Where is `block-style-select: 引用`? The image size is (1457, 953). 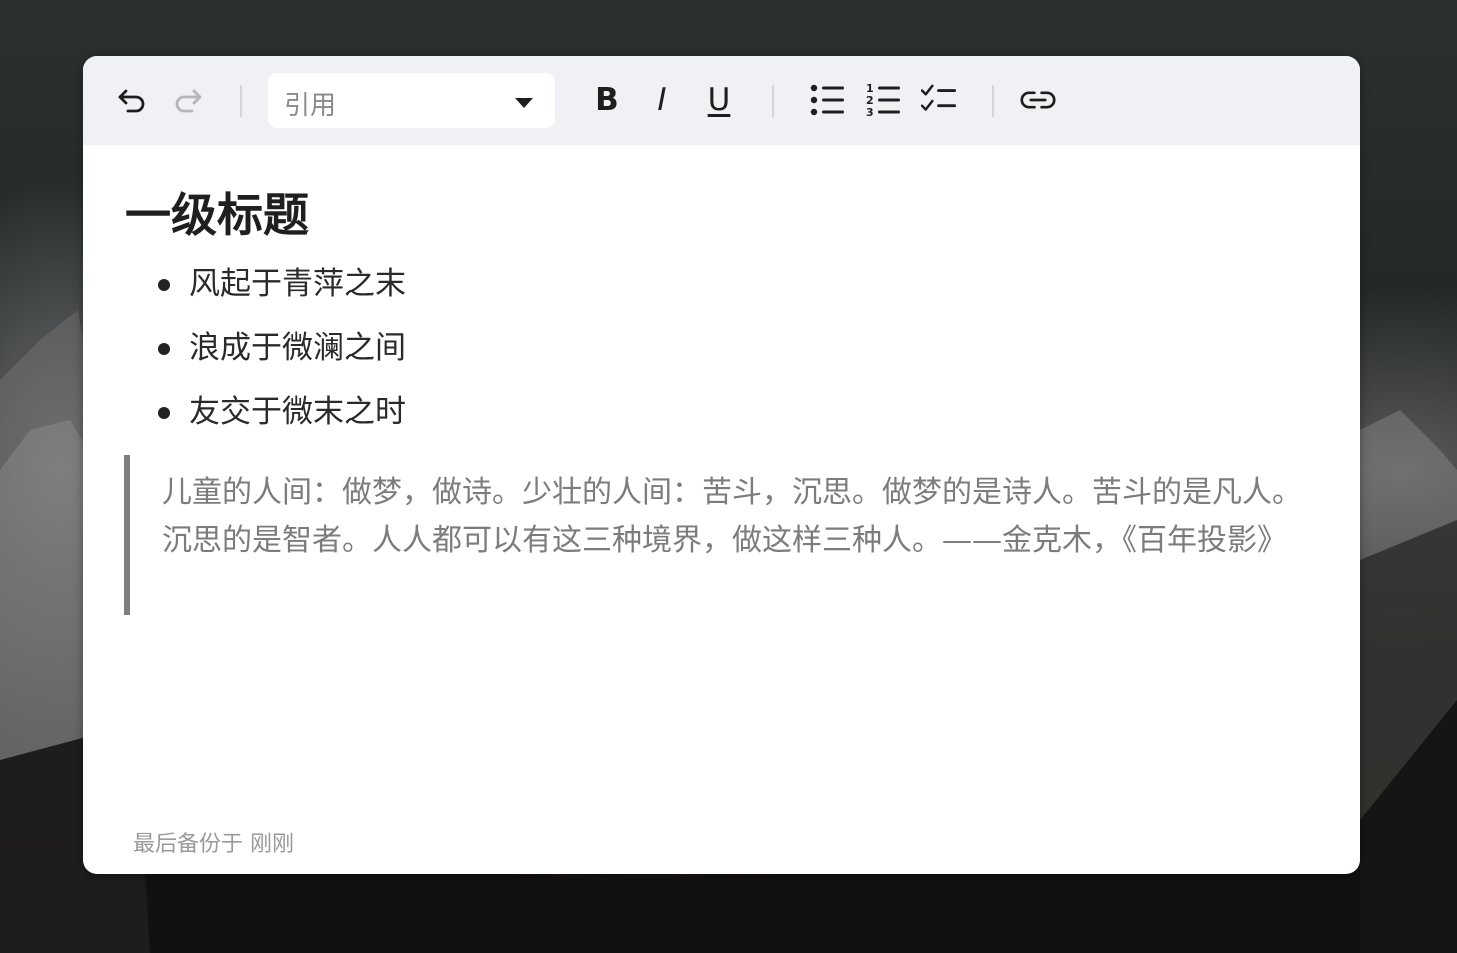 block-style-select: 引用 is located at coordinates (411, 100).